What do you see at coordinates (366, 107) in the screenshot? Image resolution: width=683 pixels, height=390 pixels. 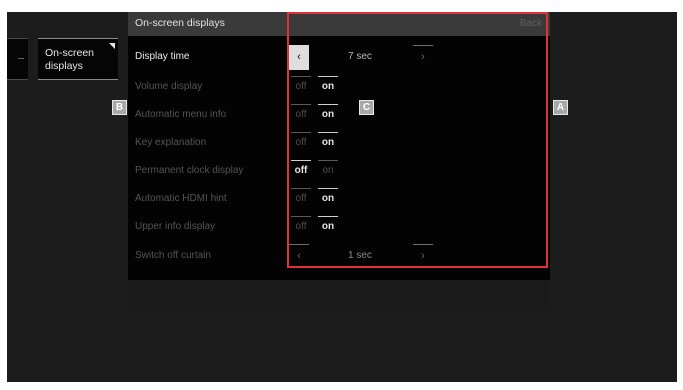 I see `callout-c: C` at bounding box center [366, 107].